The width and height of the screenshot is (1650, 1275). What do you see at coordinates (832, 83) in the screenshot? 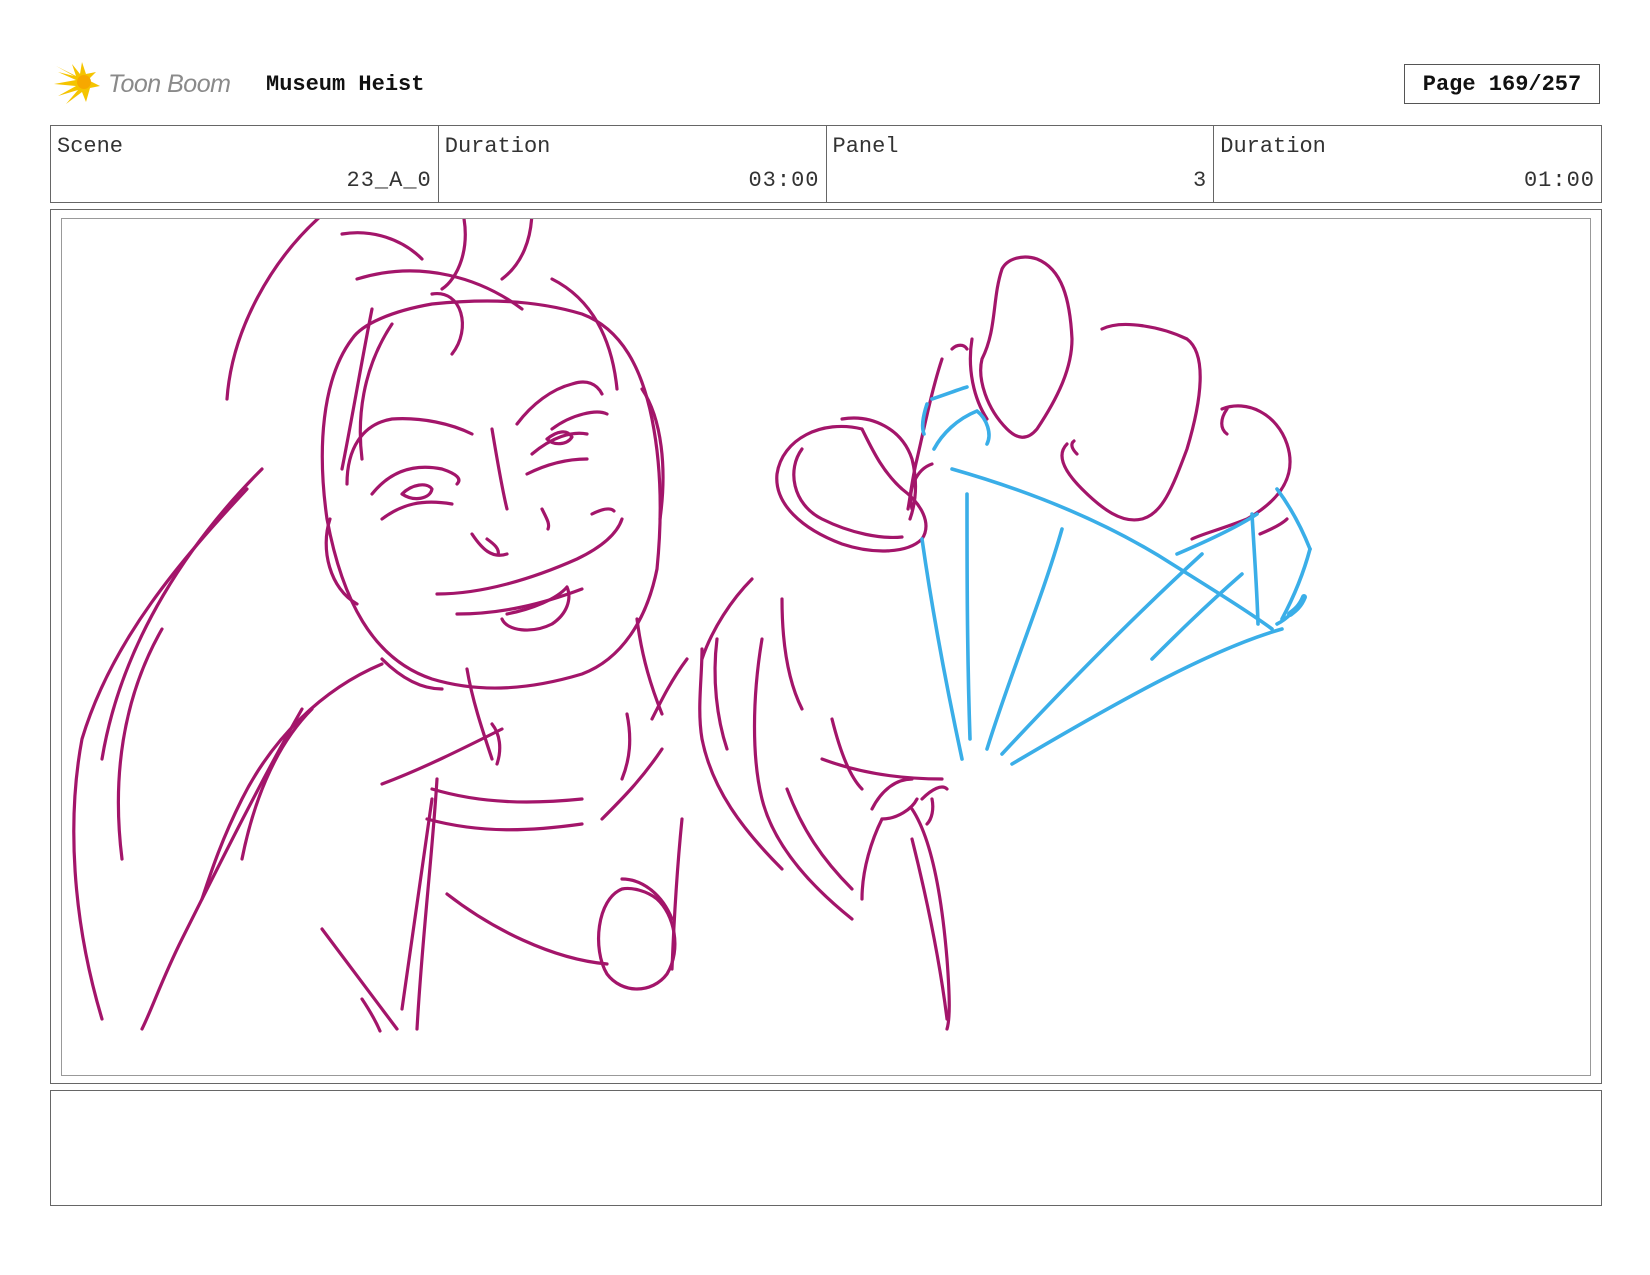
I see `storyboard-header: Toon Boom Museum Heist` at bounding box center [832, 83].